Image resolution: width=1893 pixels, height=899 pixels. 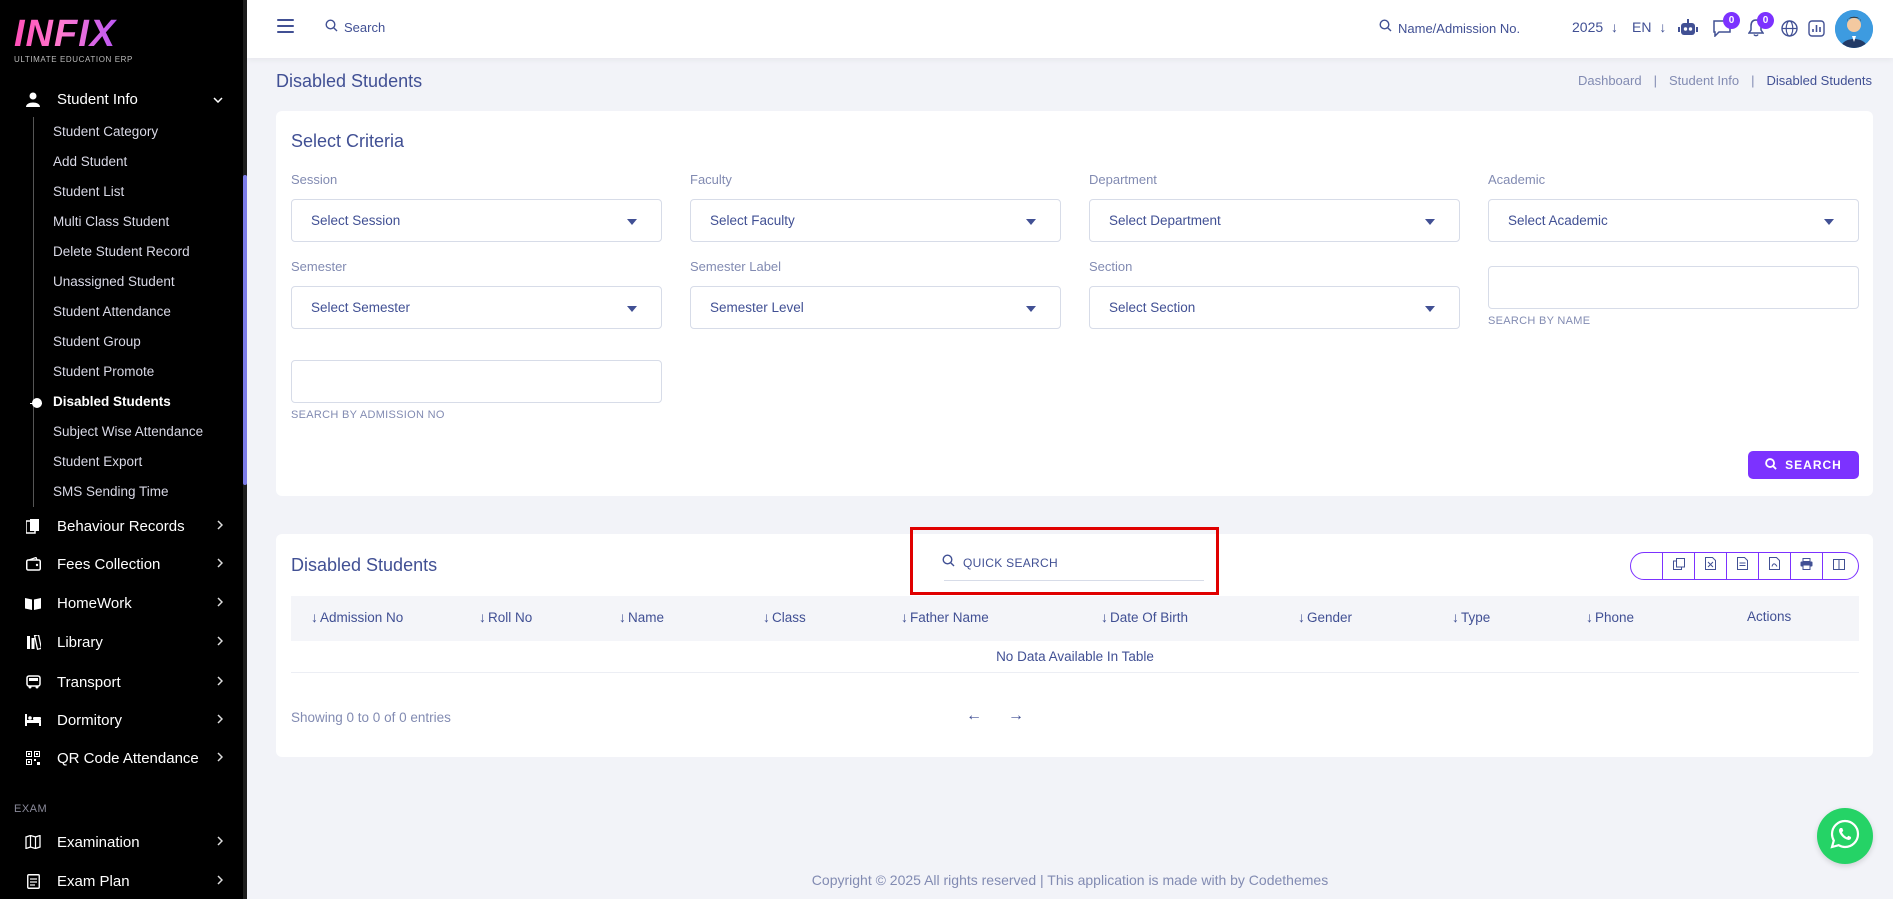 What do you see at coordinates (752, 220) in the screenshot?
I see `faculty-value: Select Faculty` at bounding box center [752, 220].